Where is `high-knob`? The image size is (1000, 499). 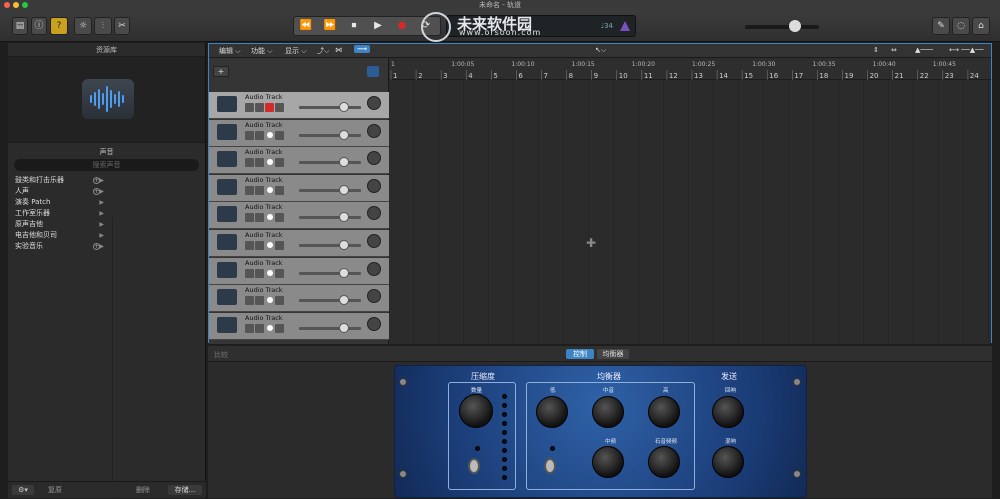
high-knob is located at coordinates (664, 412).